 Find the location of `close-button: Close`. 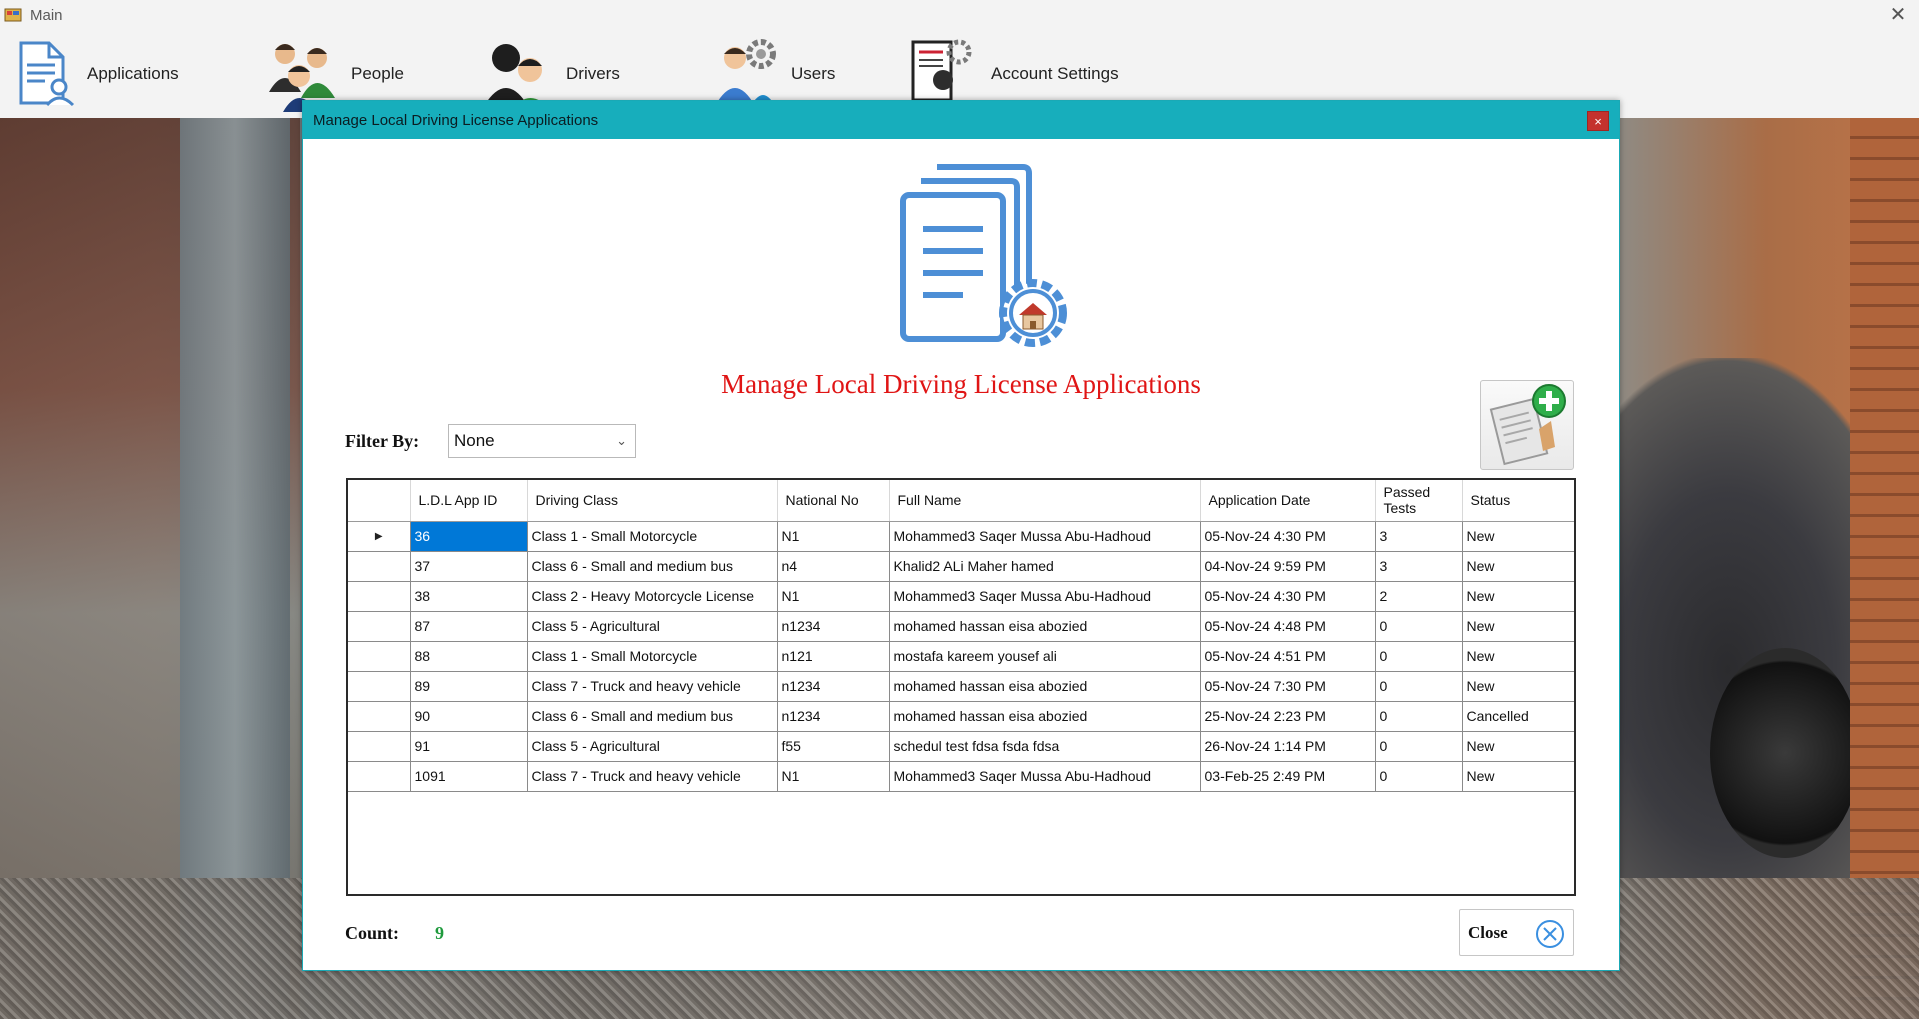

close-button: Close is located at coordinates (1516, 932).